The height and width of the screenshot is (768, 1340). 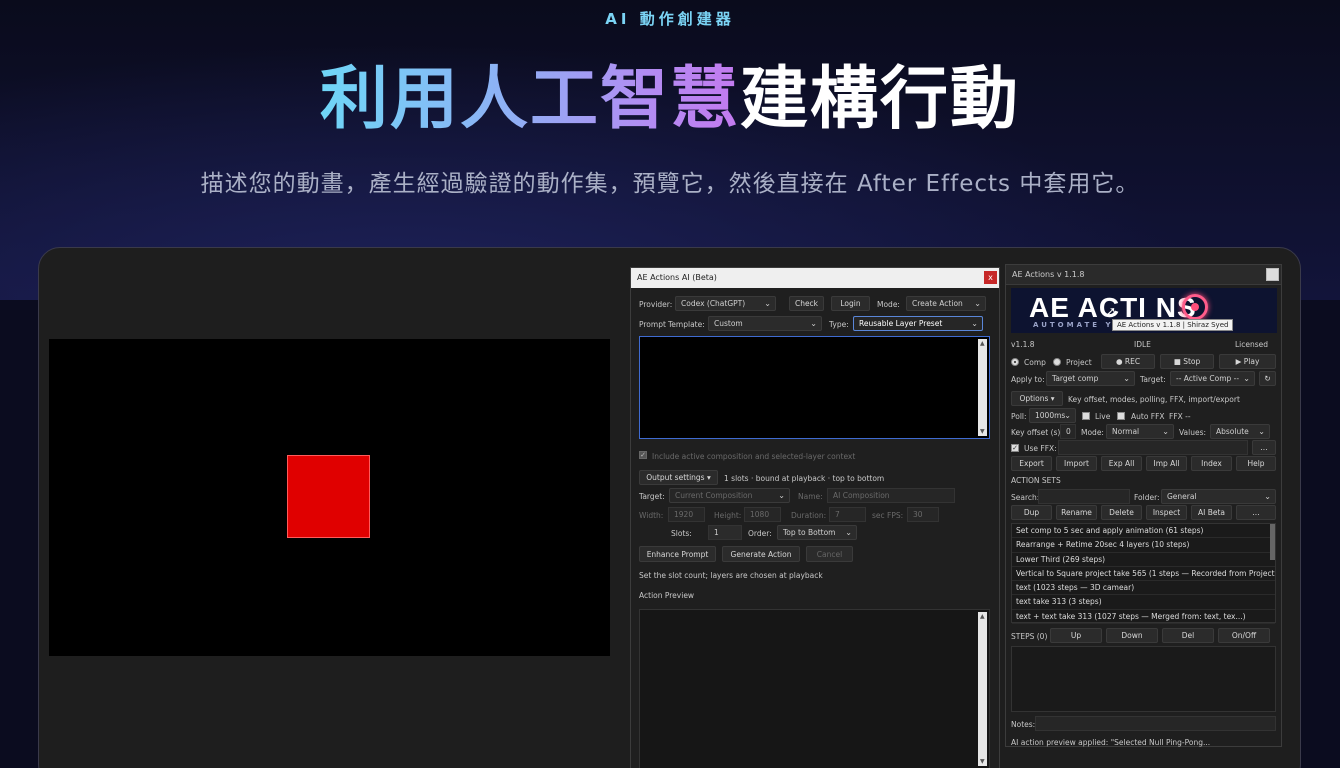 I want to click on mode-select: Normal ⌄, so click(x=1140, y=431).